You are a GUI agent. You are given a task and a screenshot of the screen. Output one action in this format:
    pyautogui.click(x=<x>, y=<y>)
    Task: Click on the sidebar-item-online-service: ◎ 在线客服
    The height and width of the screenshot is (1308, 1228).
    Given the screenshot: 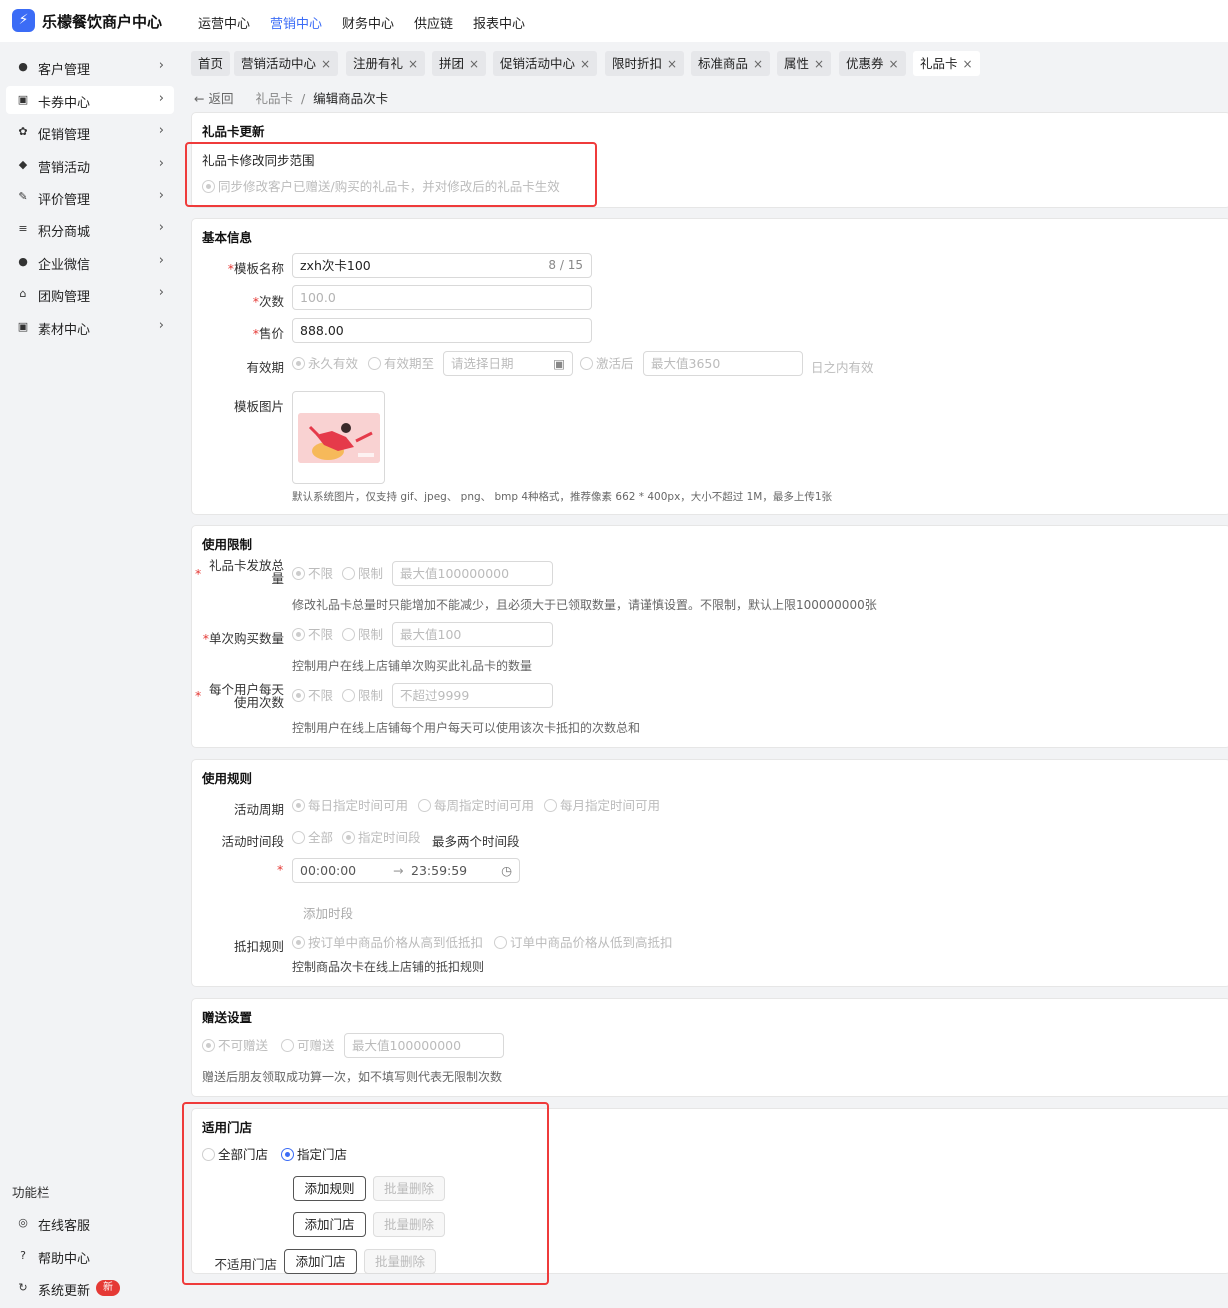 What is the action you would take?
    pyautogui.click(x=90, y=1223)
    